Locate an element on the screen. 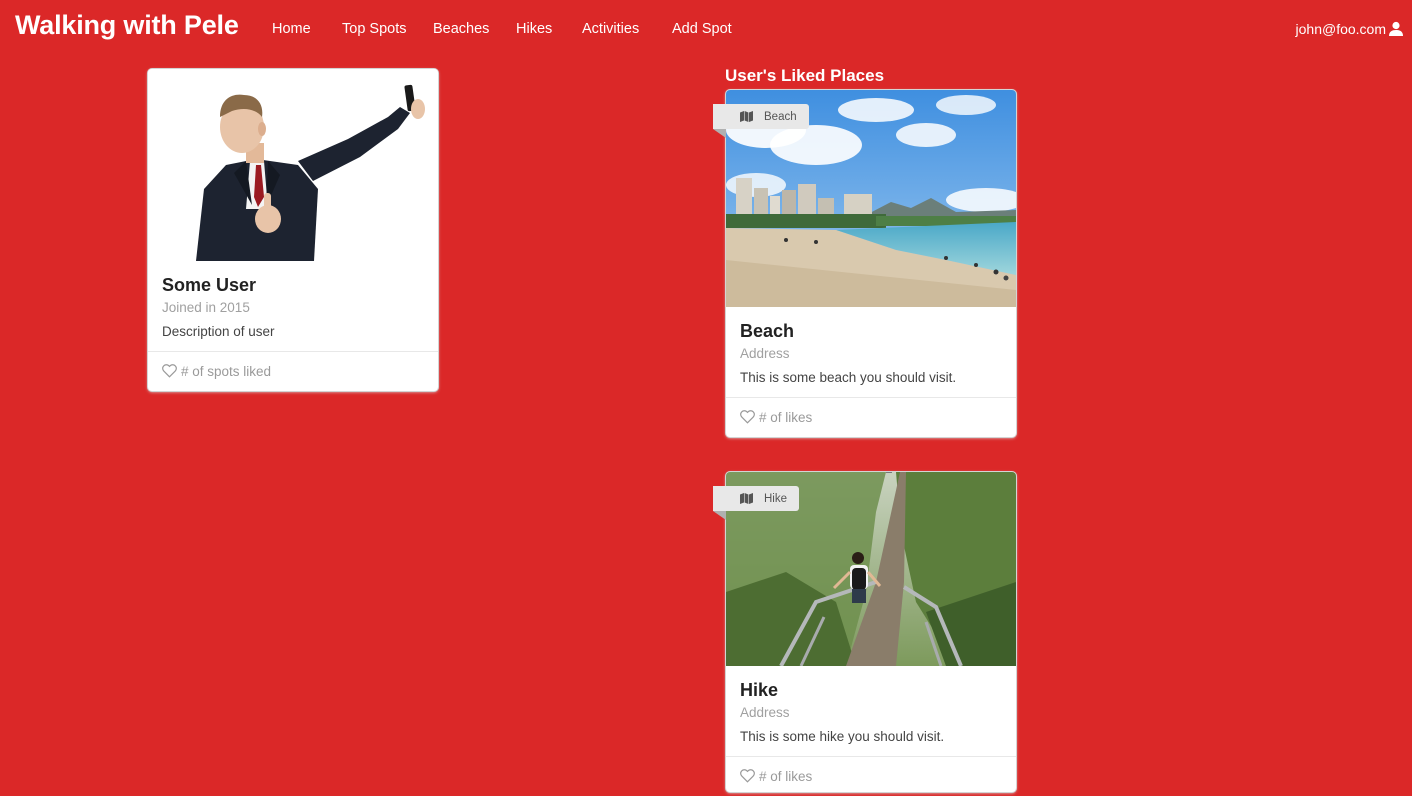 Image resolution: width=1412 pixels, height=796 pixels. place-name: Hike is located at coordinates (871, 691).